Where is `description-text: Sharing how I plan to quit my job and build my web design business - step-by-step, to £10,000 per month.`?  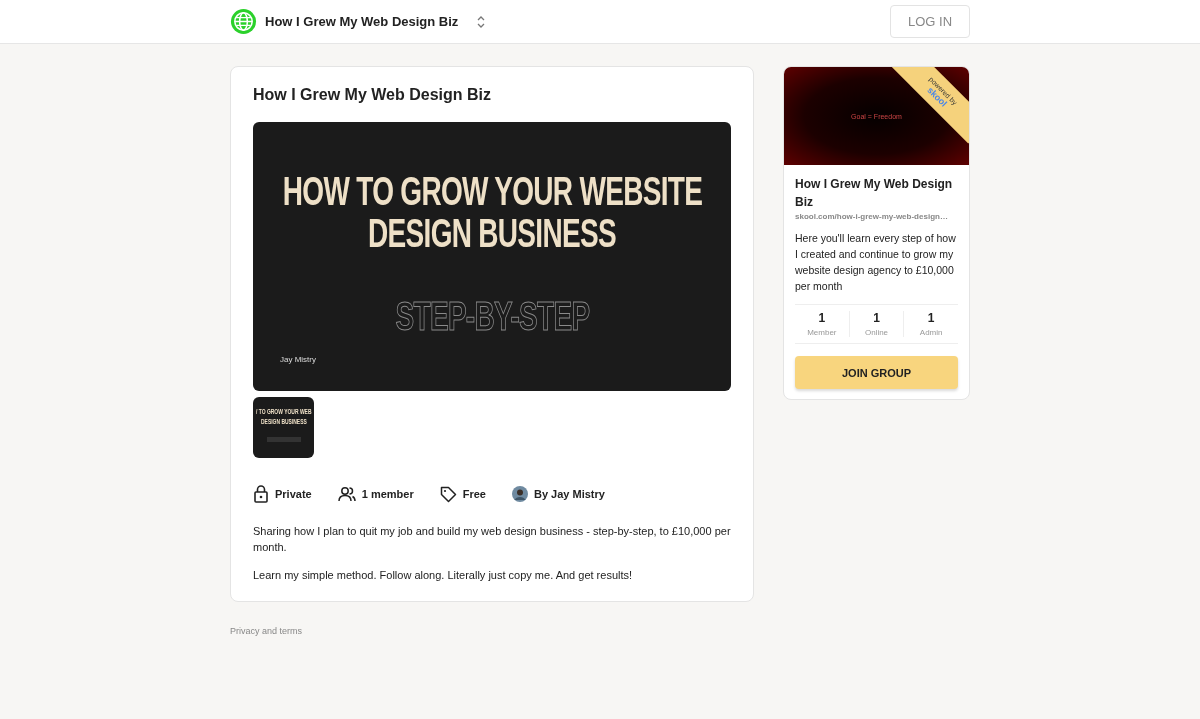
description-text: Sharing how I plan to quit my job and build my web design business - step-by-step, to £10,000 per month. is located at coordinates (492, 539).